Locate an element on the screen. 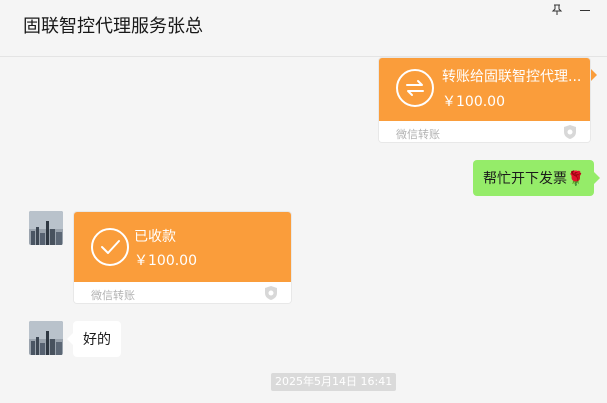 Image resolution: width=607 pixels, height=403 pixels. transfer-arrows-icon is located at coordinates (415, 88).